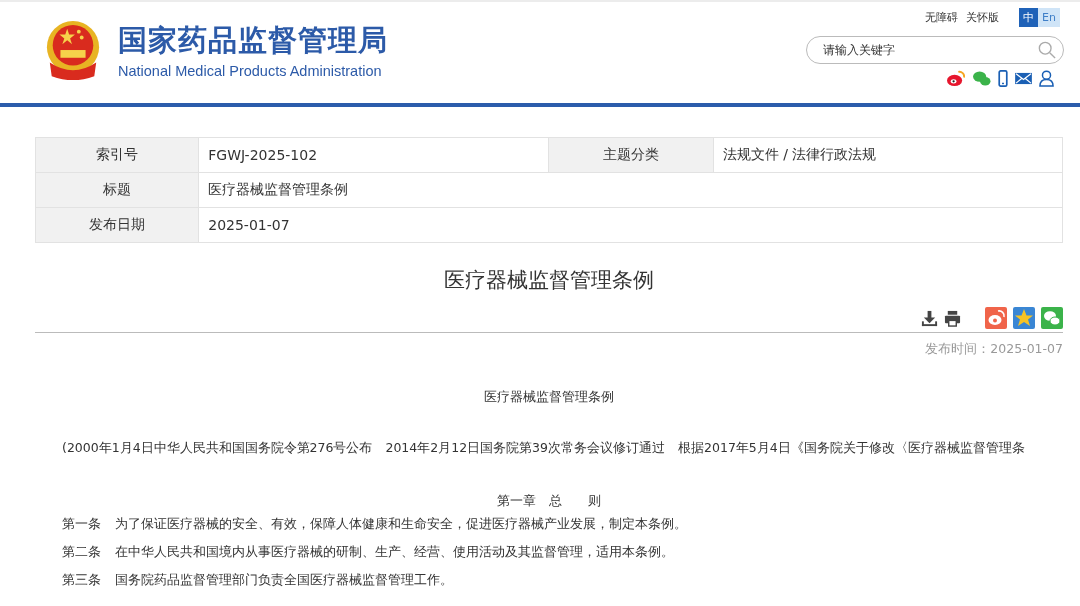 Image resolution: width=1080 pixels, height=606 pixels. Describe the element at coordinates (73, 50) in the screenshot. I see `emblem-icon` at that location.